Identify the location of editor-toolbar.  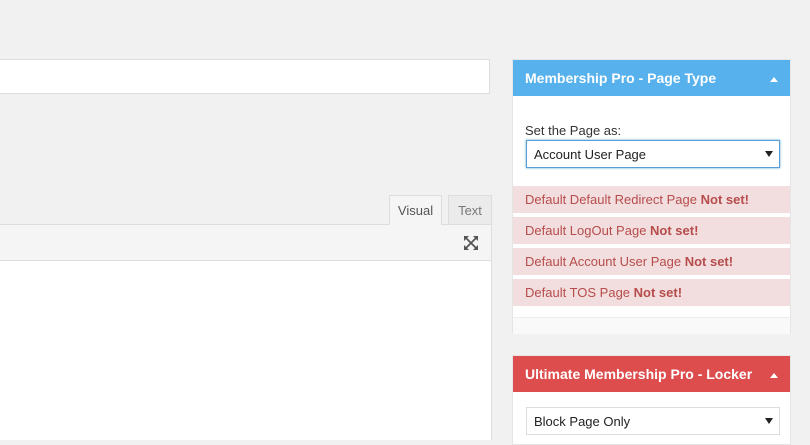
(246, 242).